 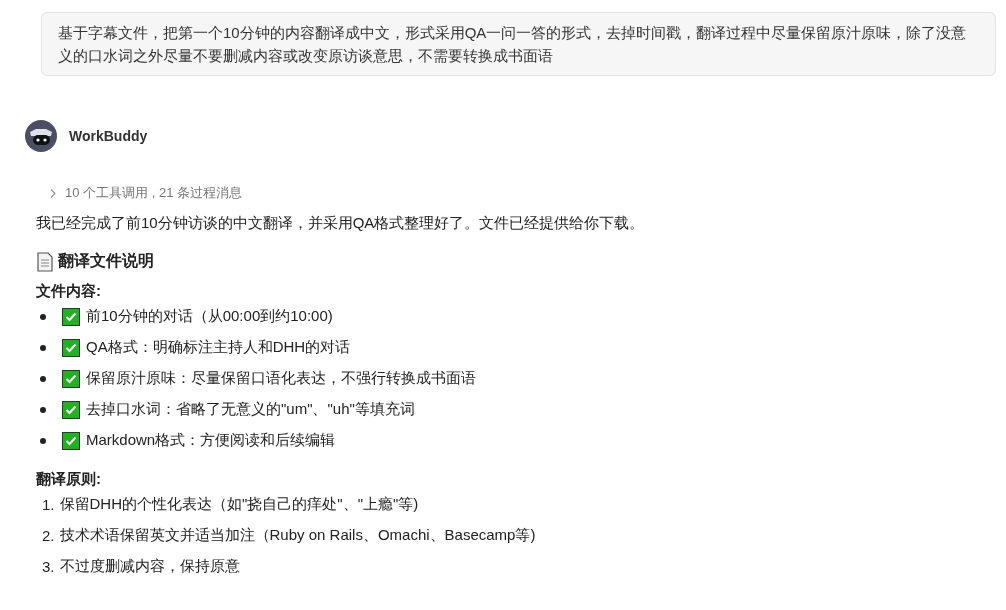 What do you see at coordinates (518, 44) in the screenshot?
I see `user-message: 基于字幕文件，把第一个10分钟的内容翻译成中文，形式采用QA一问一答的形式，去掉时间戳，翻译过程中尽量保留原汁原味，除了没意义的口水词之外尽量不要删减内容或改变原访谈意思，不需要转换成书面语` at bounding box center [518, 44].